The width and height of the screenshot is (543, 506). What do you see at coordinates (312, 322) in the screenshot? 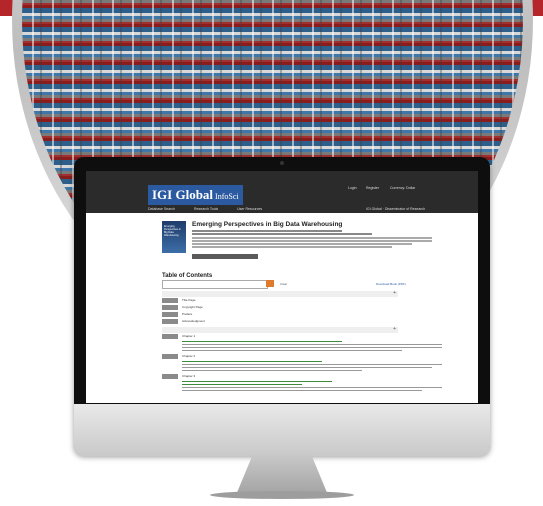
I see `toc-row: Acknowledgment` at bounding box center [312, 322].